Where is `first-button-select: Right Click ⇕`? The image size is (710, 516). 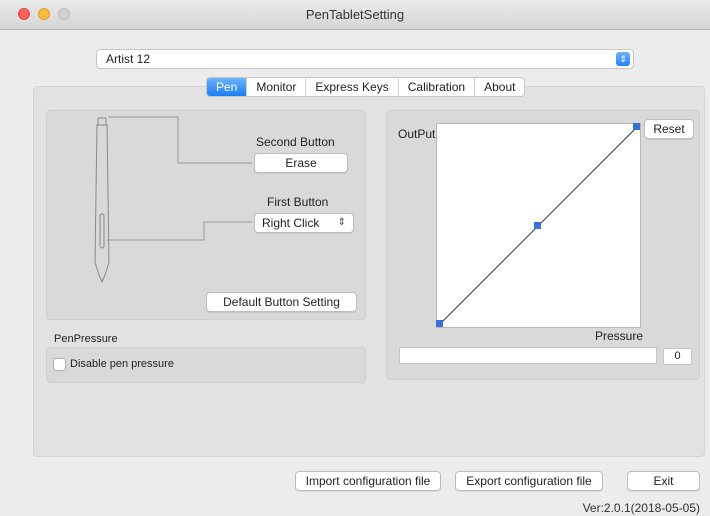 first-button-select: Right Click ⇕ is located at coordinates (304, 223).